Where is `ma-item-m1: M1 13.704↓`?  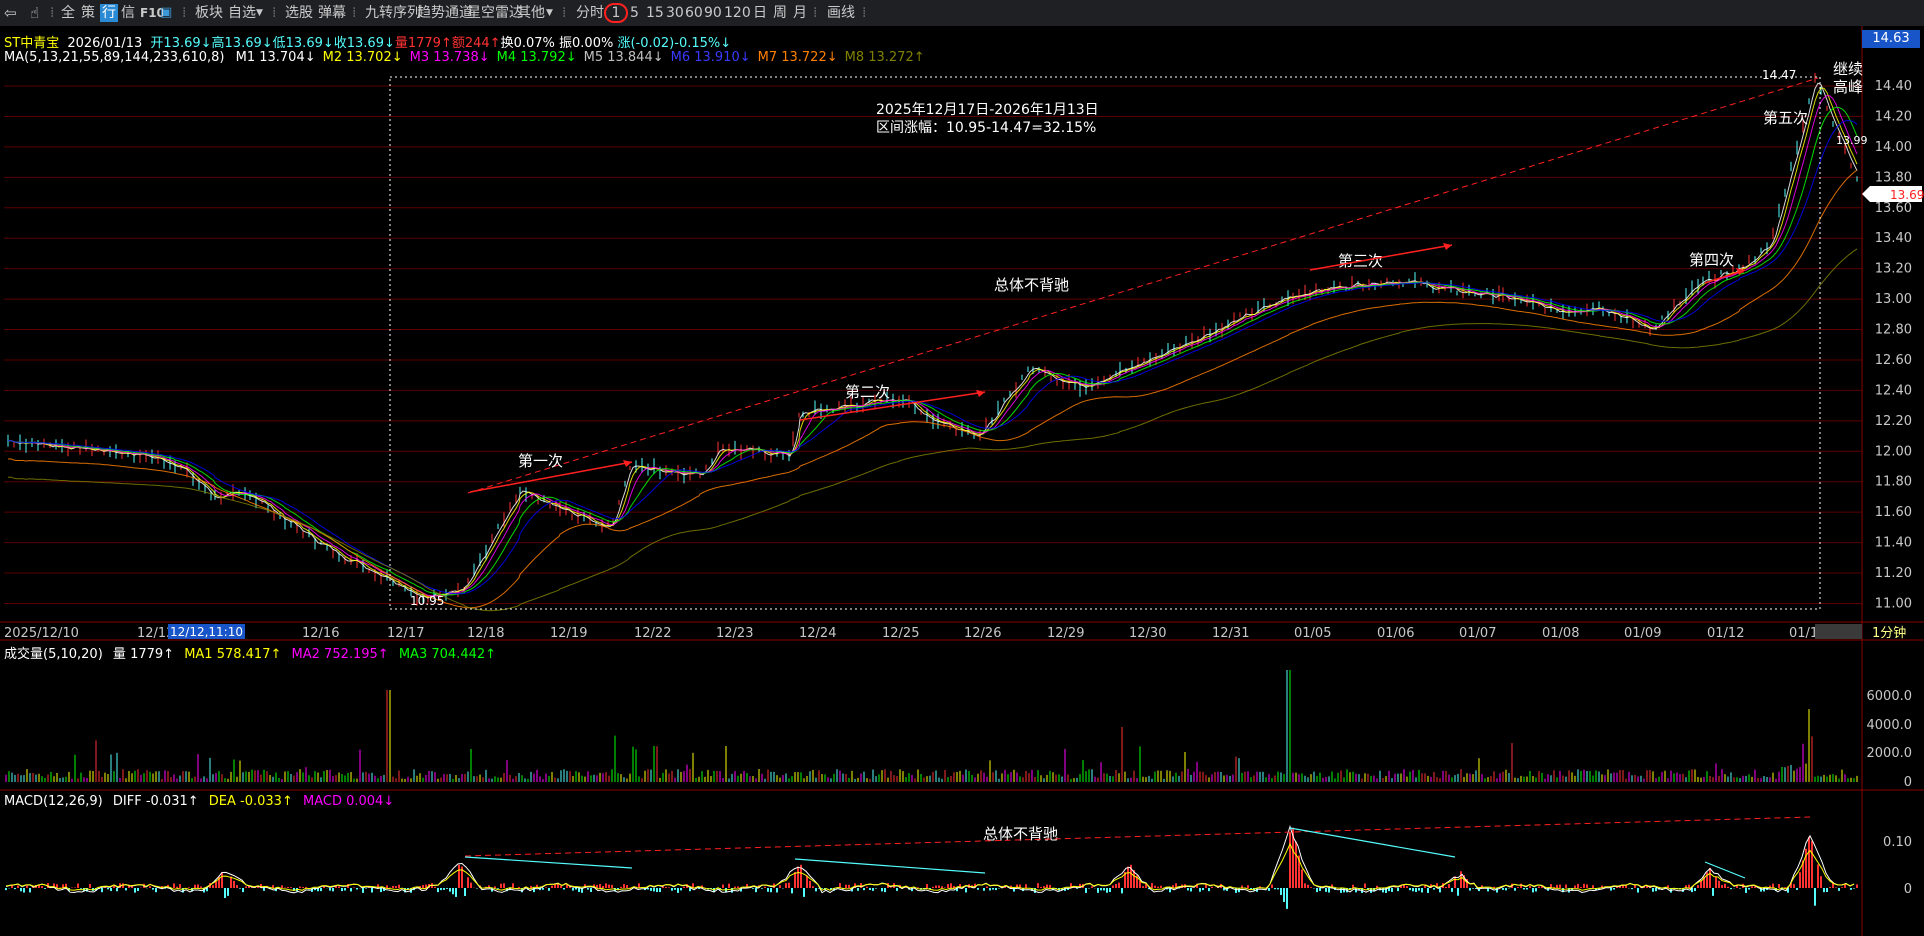
ma-item-m1: M1 13.704↓ is located at coordinates (275, 57).